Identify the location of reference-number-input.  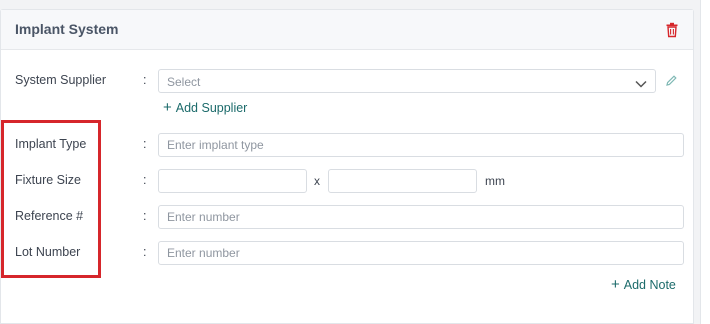
(421, 217).